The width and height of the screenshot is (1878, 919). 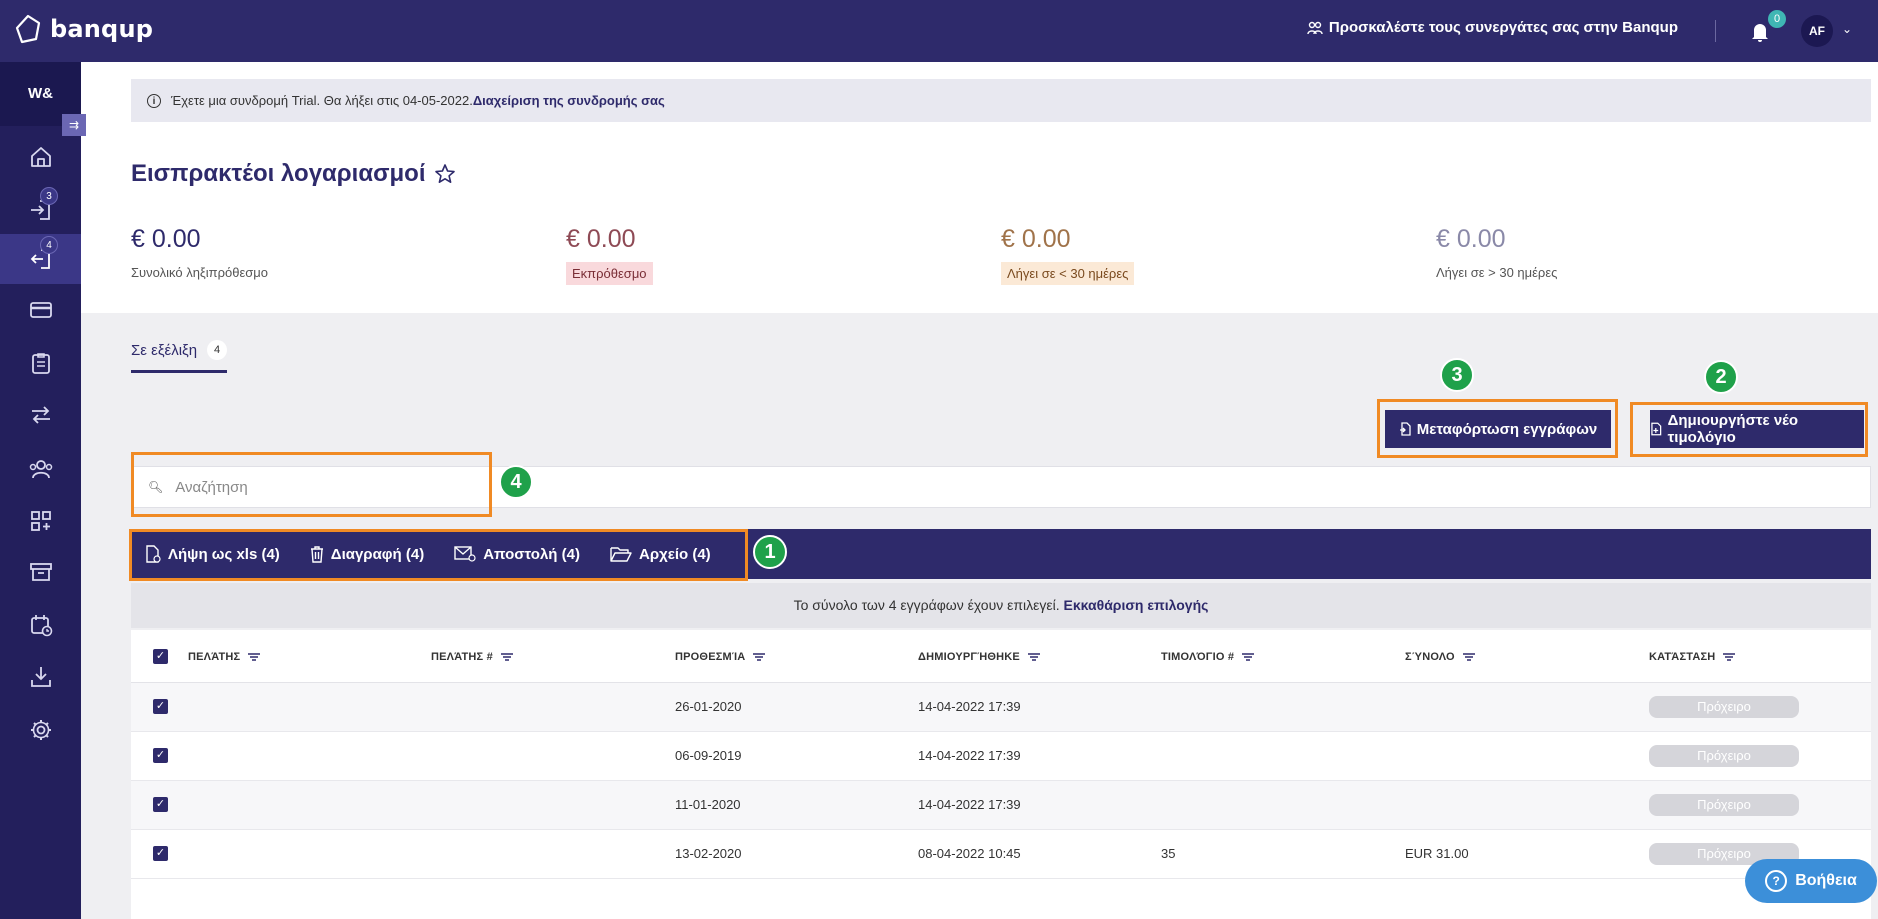 I want to click on column-label: ΤΙΜΟΛΌΓΙΟ #, so click(x=1198, y=657).